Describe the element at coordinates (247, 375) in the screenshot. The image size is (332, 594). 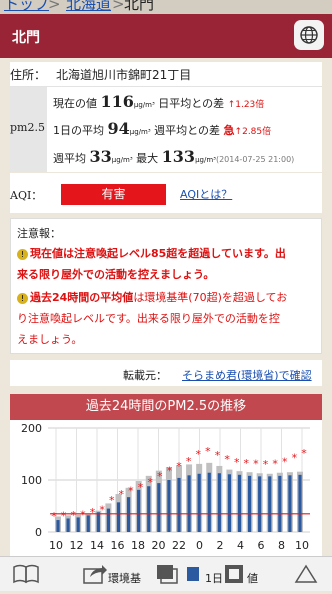
I see `source-link: そらまめ君(環境省)で確認` at that location.